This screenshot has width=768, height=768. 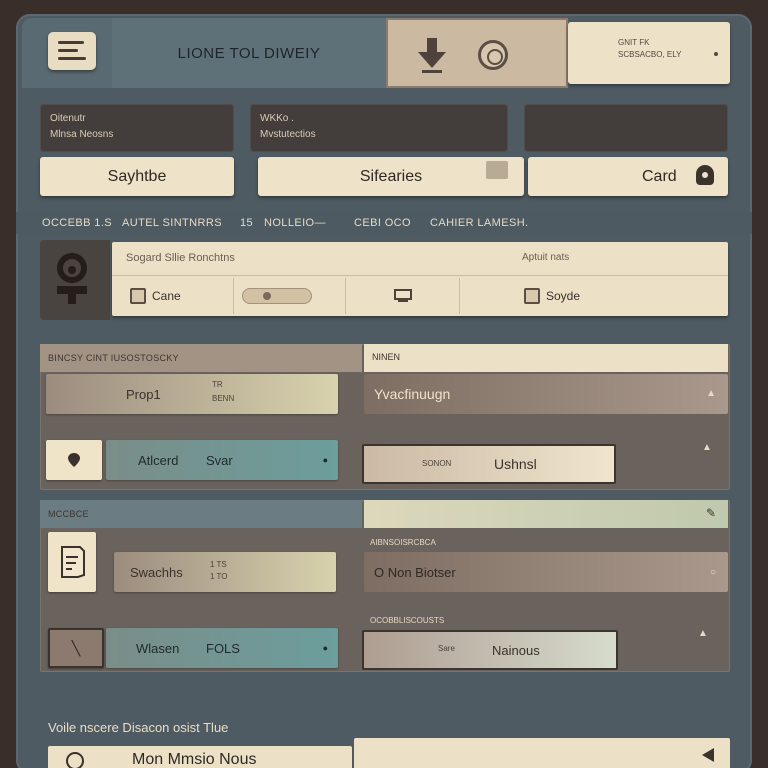 I want to click on menu-tile, so click(x=67, y=53).